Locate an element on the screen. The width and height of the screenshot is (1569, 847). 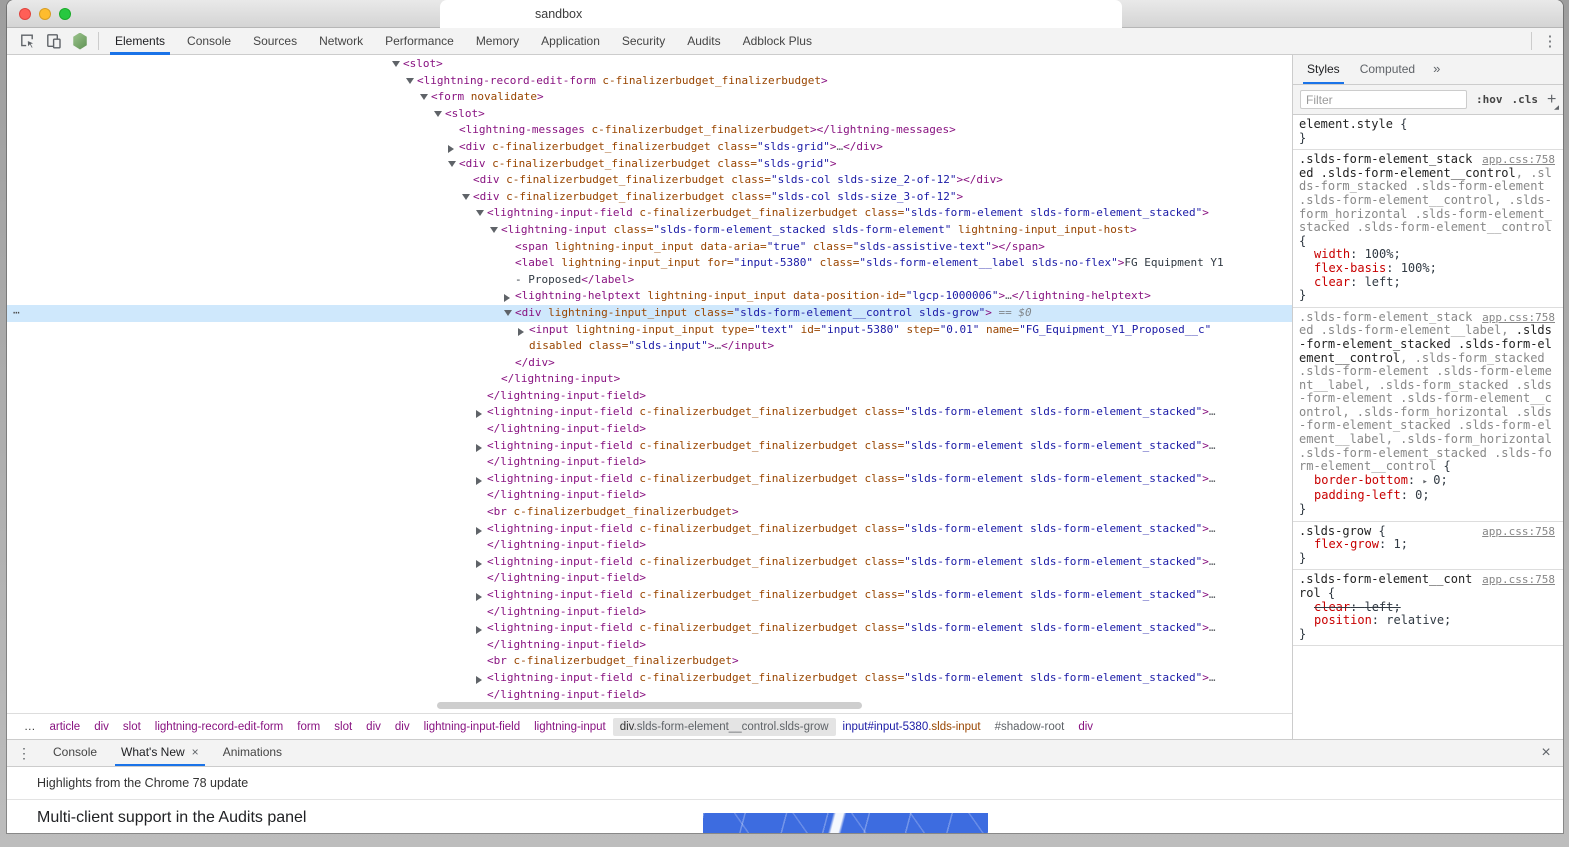
panel-tab-performance: Performance is located at coordinates (419, 41).